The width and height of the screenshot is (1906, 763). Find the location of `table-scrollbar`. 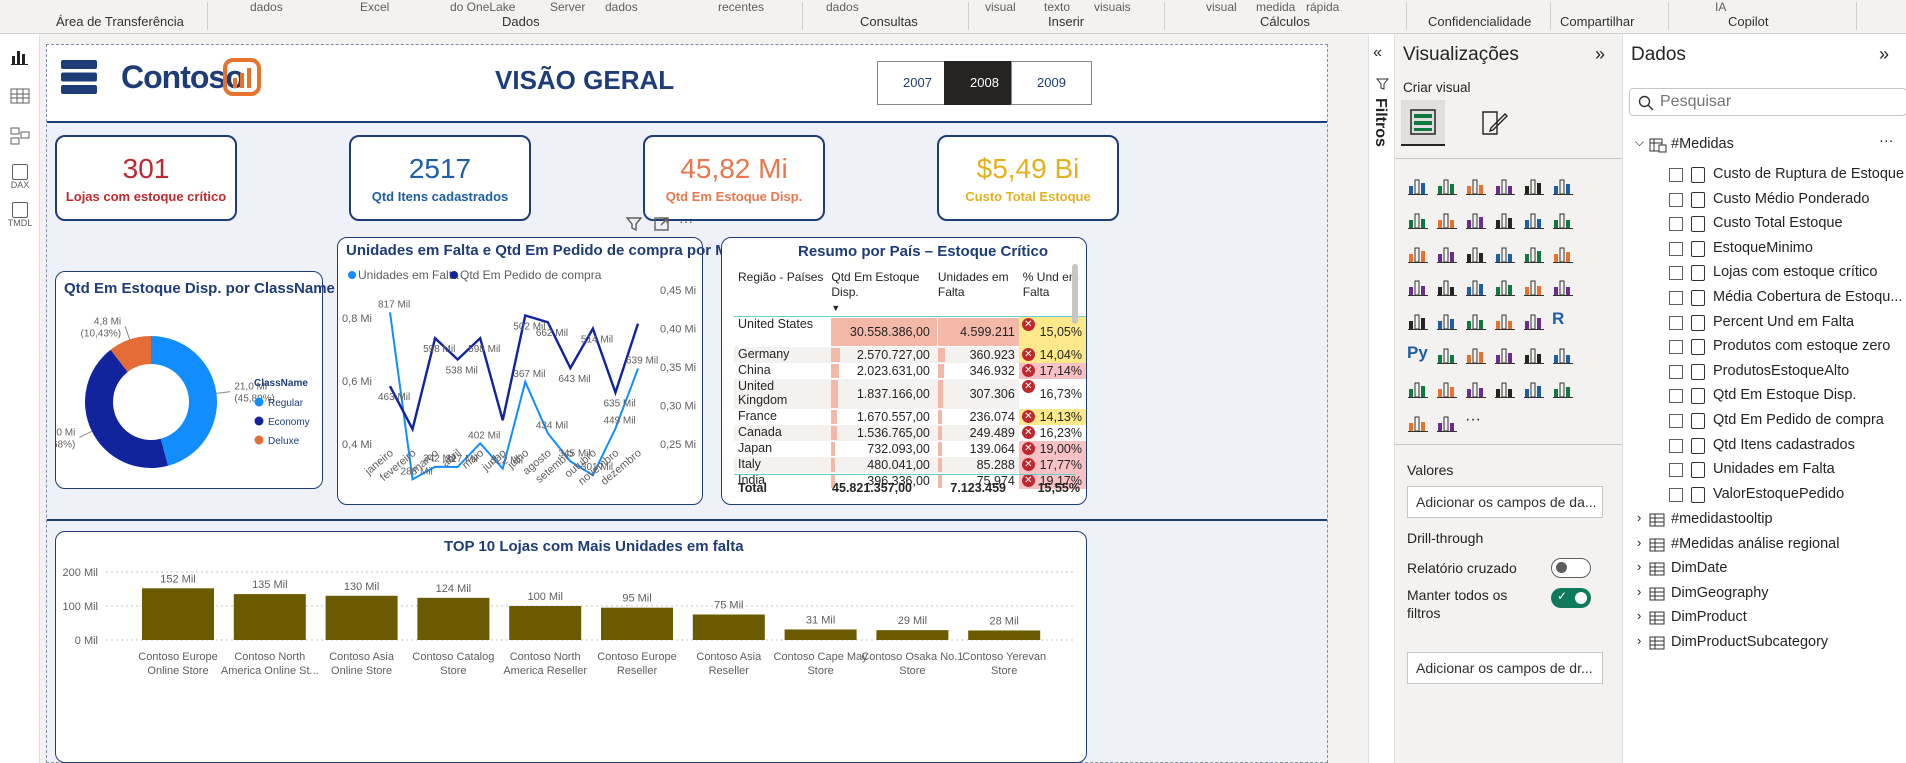

table-scrollbar is located at coordinates (1075, 294).